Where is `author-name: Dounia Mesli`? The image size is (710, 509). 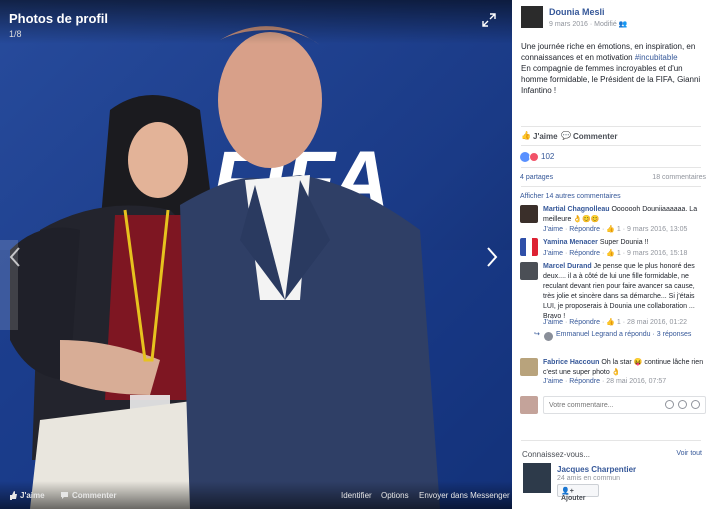 author-name: Dounia Mesli is located at coordinates (577, 12).